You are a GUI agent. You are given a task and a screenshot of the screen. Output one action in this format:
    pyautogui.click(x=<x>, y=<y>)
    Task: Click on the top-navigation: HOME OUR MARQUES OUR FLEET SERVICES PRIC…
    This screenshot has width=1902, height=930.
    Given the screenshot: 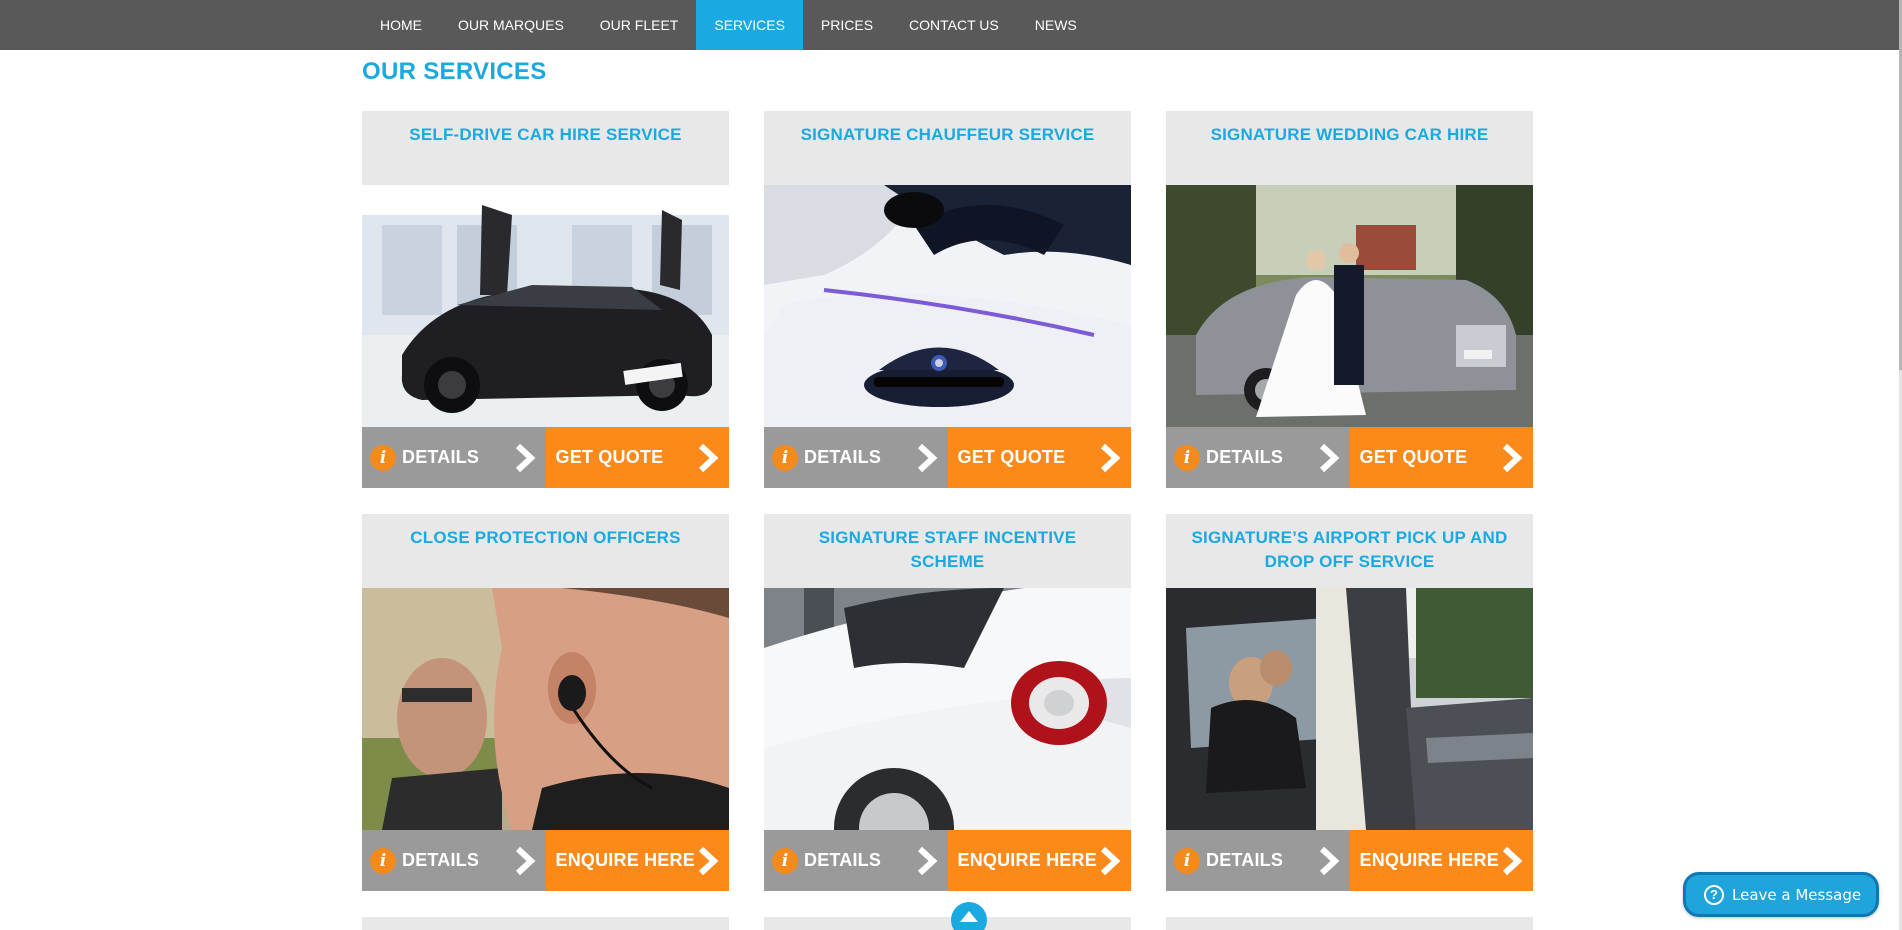 What is the action you would take?
    pyautogui.click(x=951, y=25)
    